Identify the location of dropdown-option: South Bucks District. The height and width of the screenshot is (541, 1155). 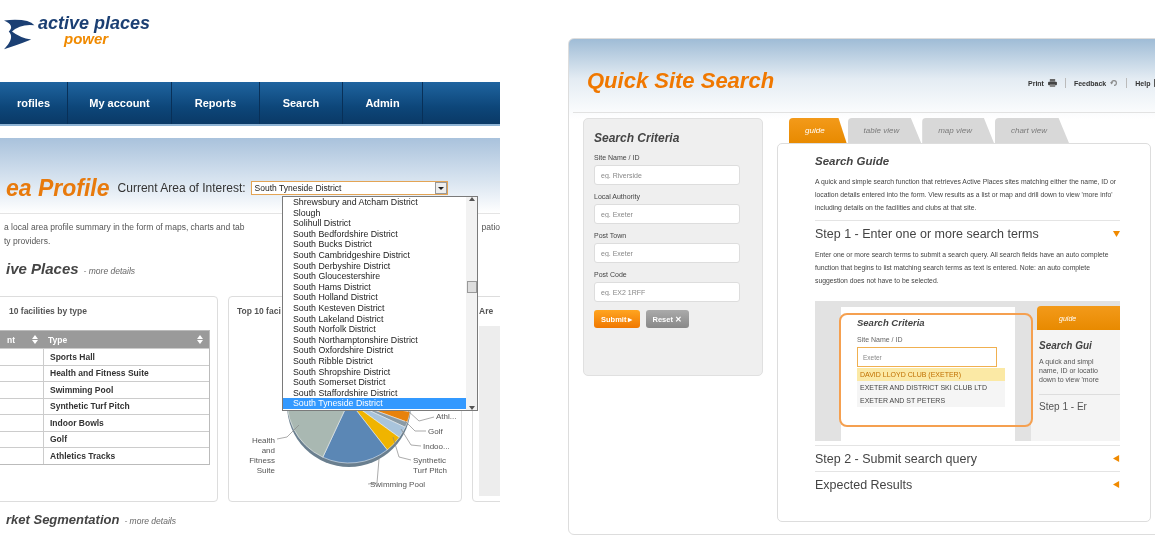
(374, 244).